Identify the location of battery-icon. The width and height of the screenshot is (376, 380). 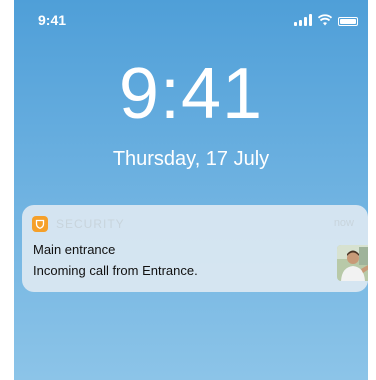
(348, 21).